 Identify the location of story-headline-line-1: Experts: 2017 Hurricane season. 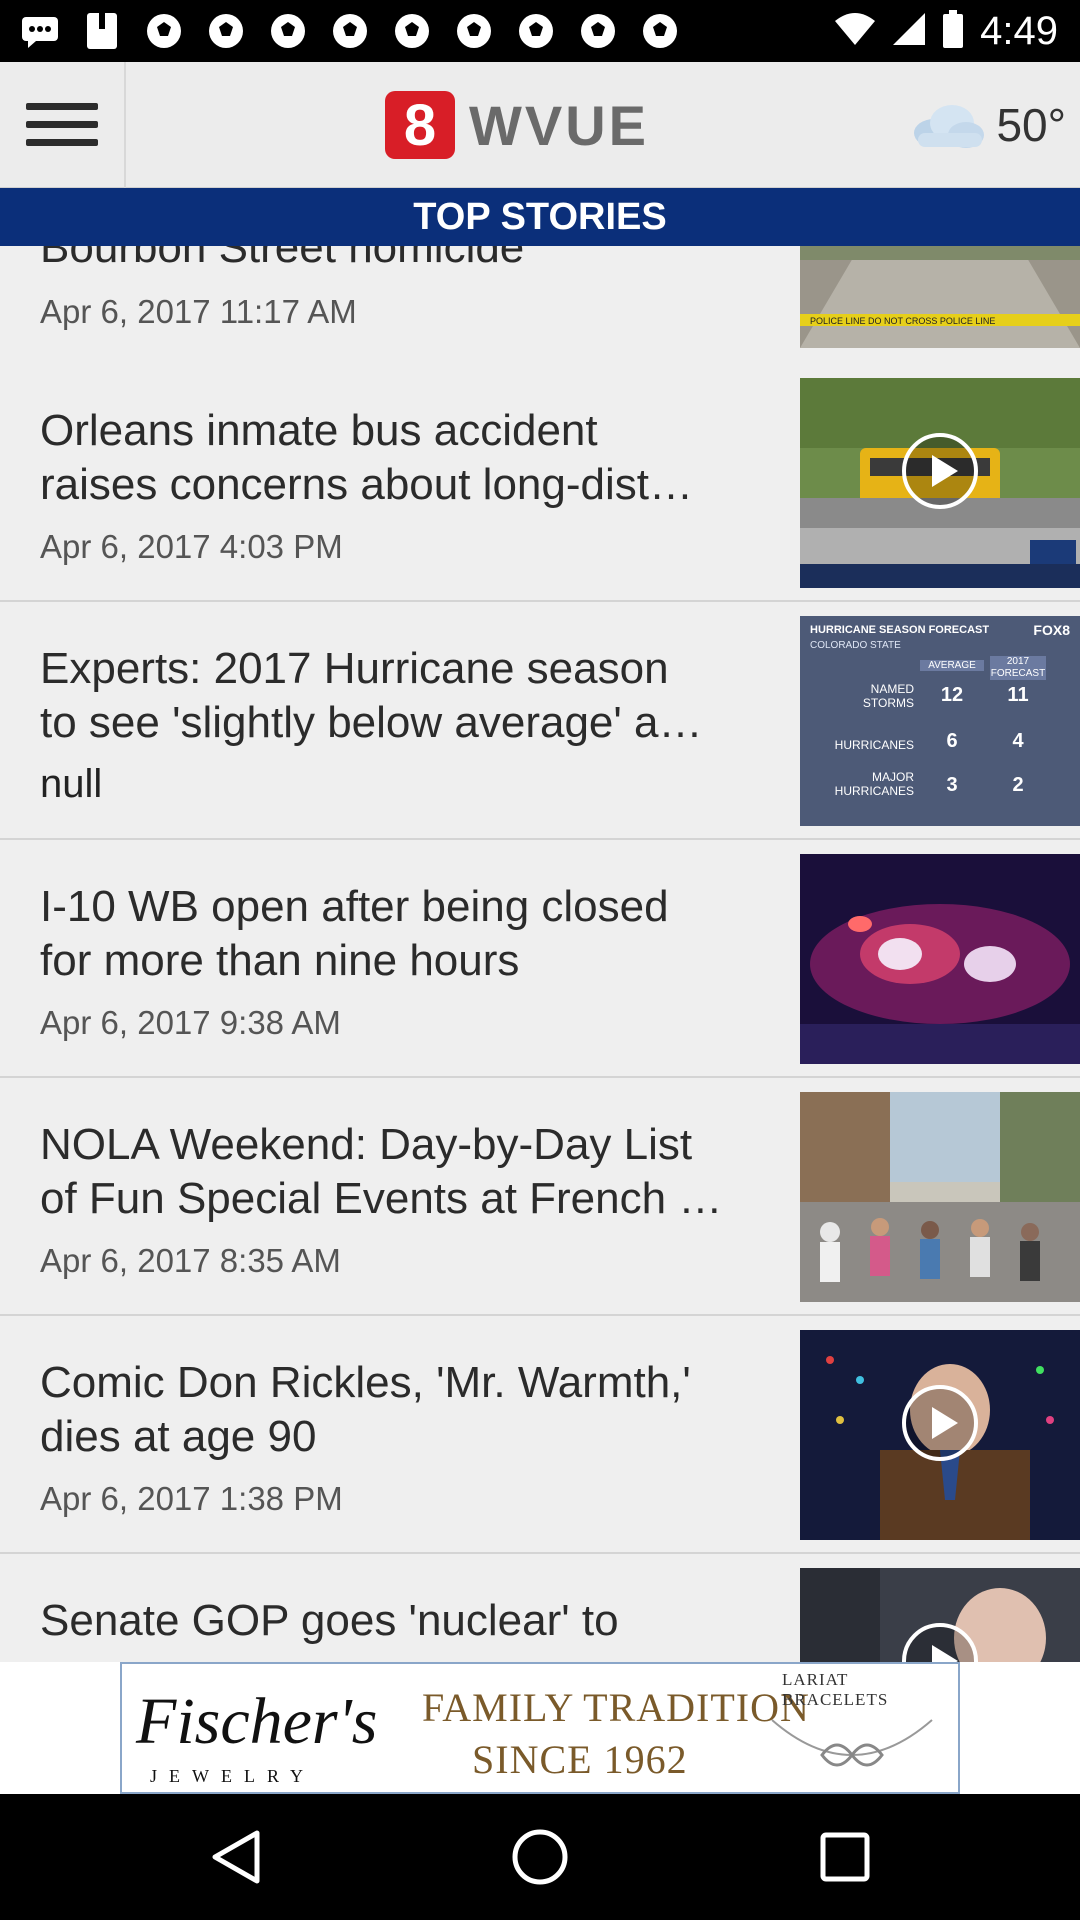
(354, 668).